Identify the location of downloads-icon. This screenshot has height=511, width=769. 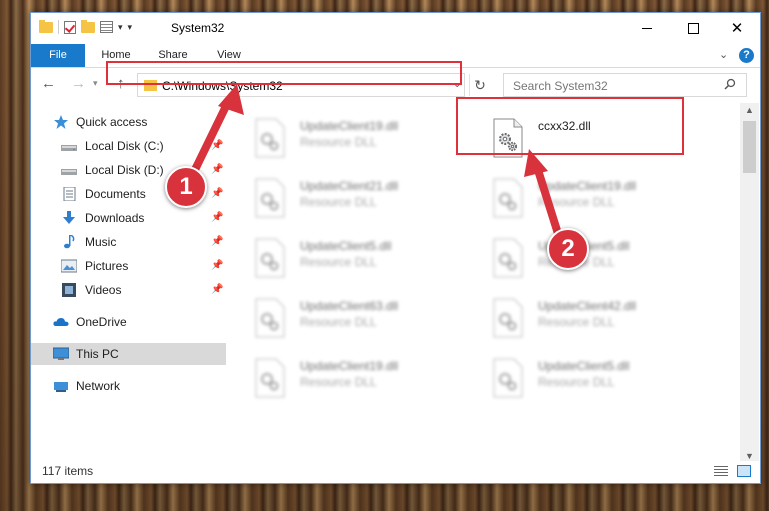
(69, 217).